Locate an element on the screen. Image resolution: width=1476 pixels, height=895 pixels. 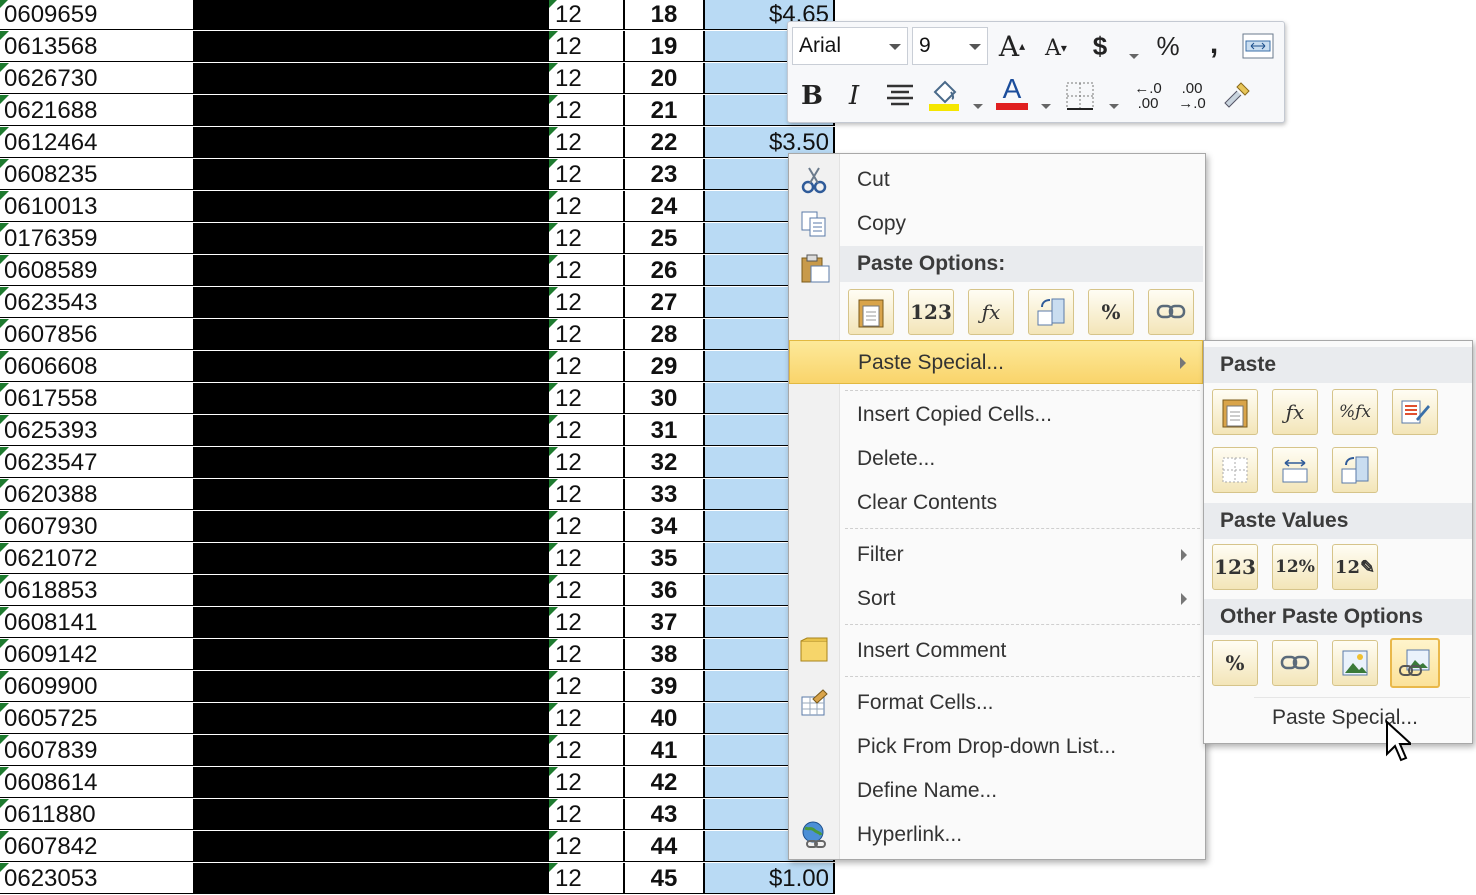
paste-option-transpose is located at coordinates (1051, 312).